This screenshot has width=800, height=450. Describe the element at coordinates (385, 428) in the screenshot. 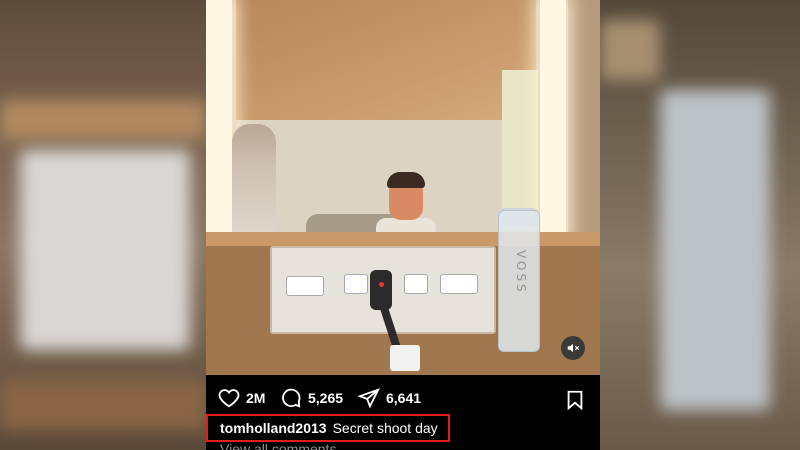

I see `caption-text: Secret shoot day` at that location.